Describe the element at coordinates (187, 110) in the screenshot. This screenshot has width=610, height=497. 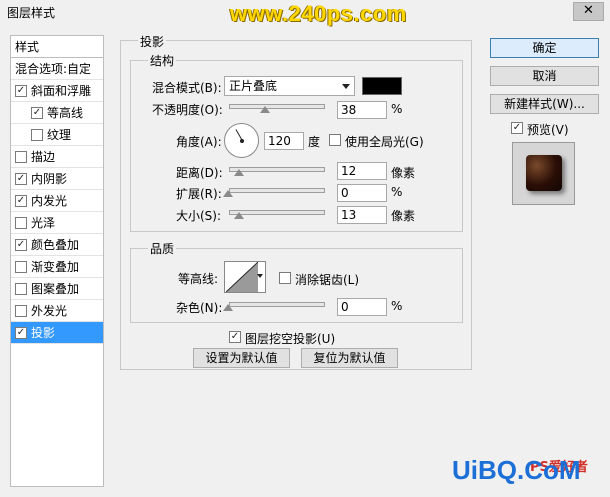
I see `opacity-label: 不透明度(O):` at that location.